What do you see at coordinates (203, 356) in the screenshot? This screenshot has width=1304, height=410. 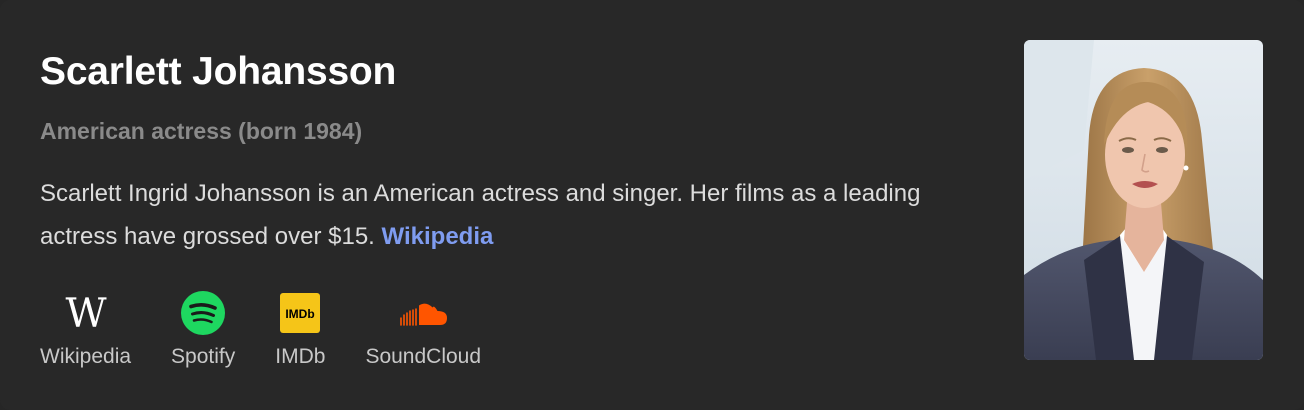 I see `spotify-link-label: Spotify` at bounding box center [203, 356].